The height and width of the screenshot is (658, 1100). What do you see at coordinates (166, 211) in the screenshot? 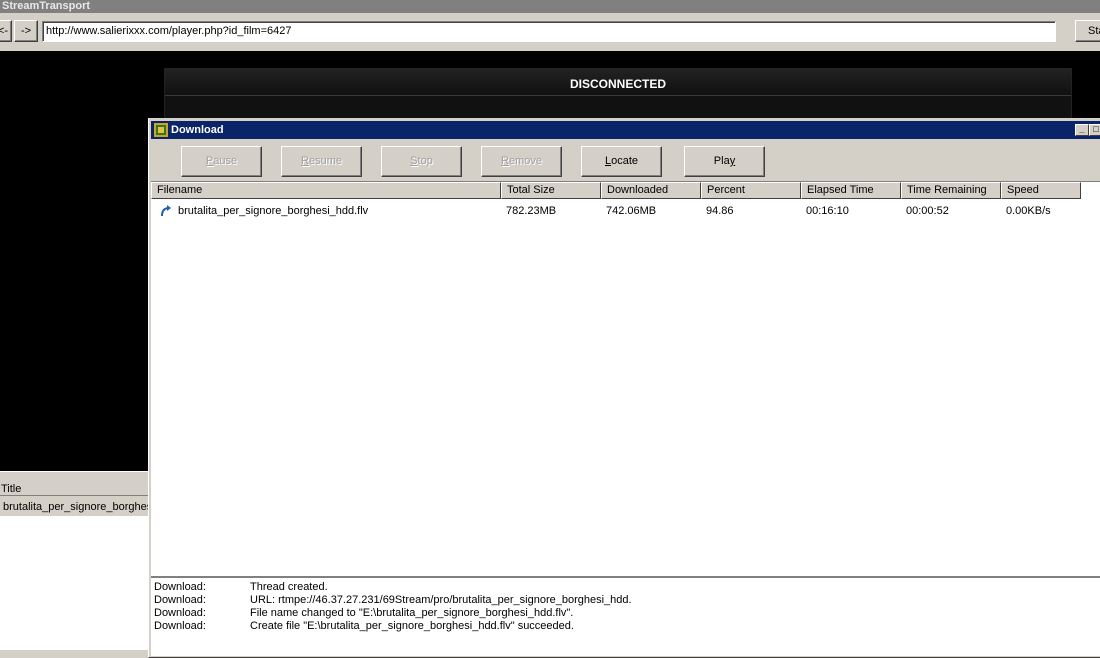
I see `download-arrow-icon` at bounding box center [166, 211].